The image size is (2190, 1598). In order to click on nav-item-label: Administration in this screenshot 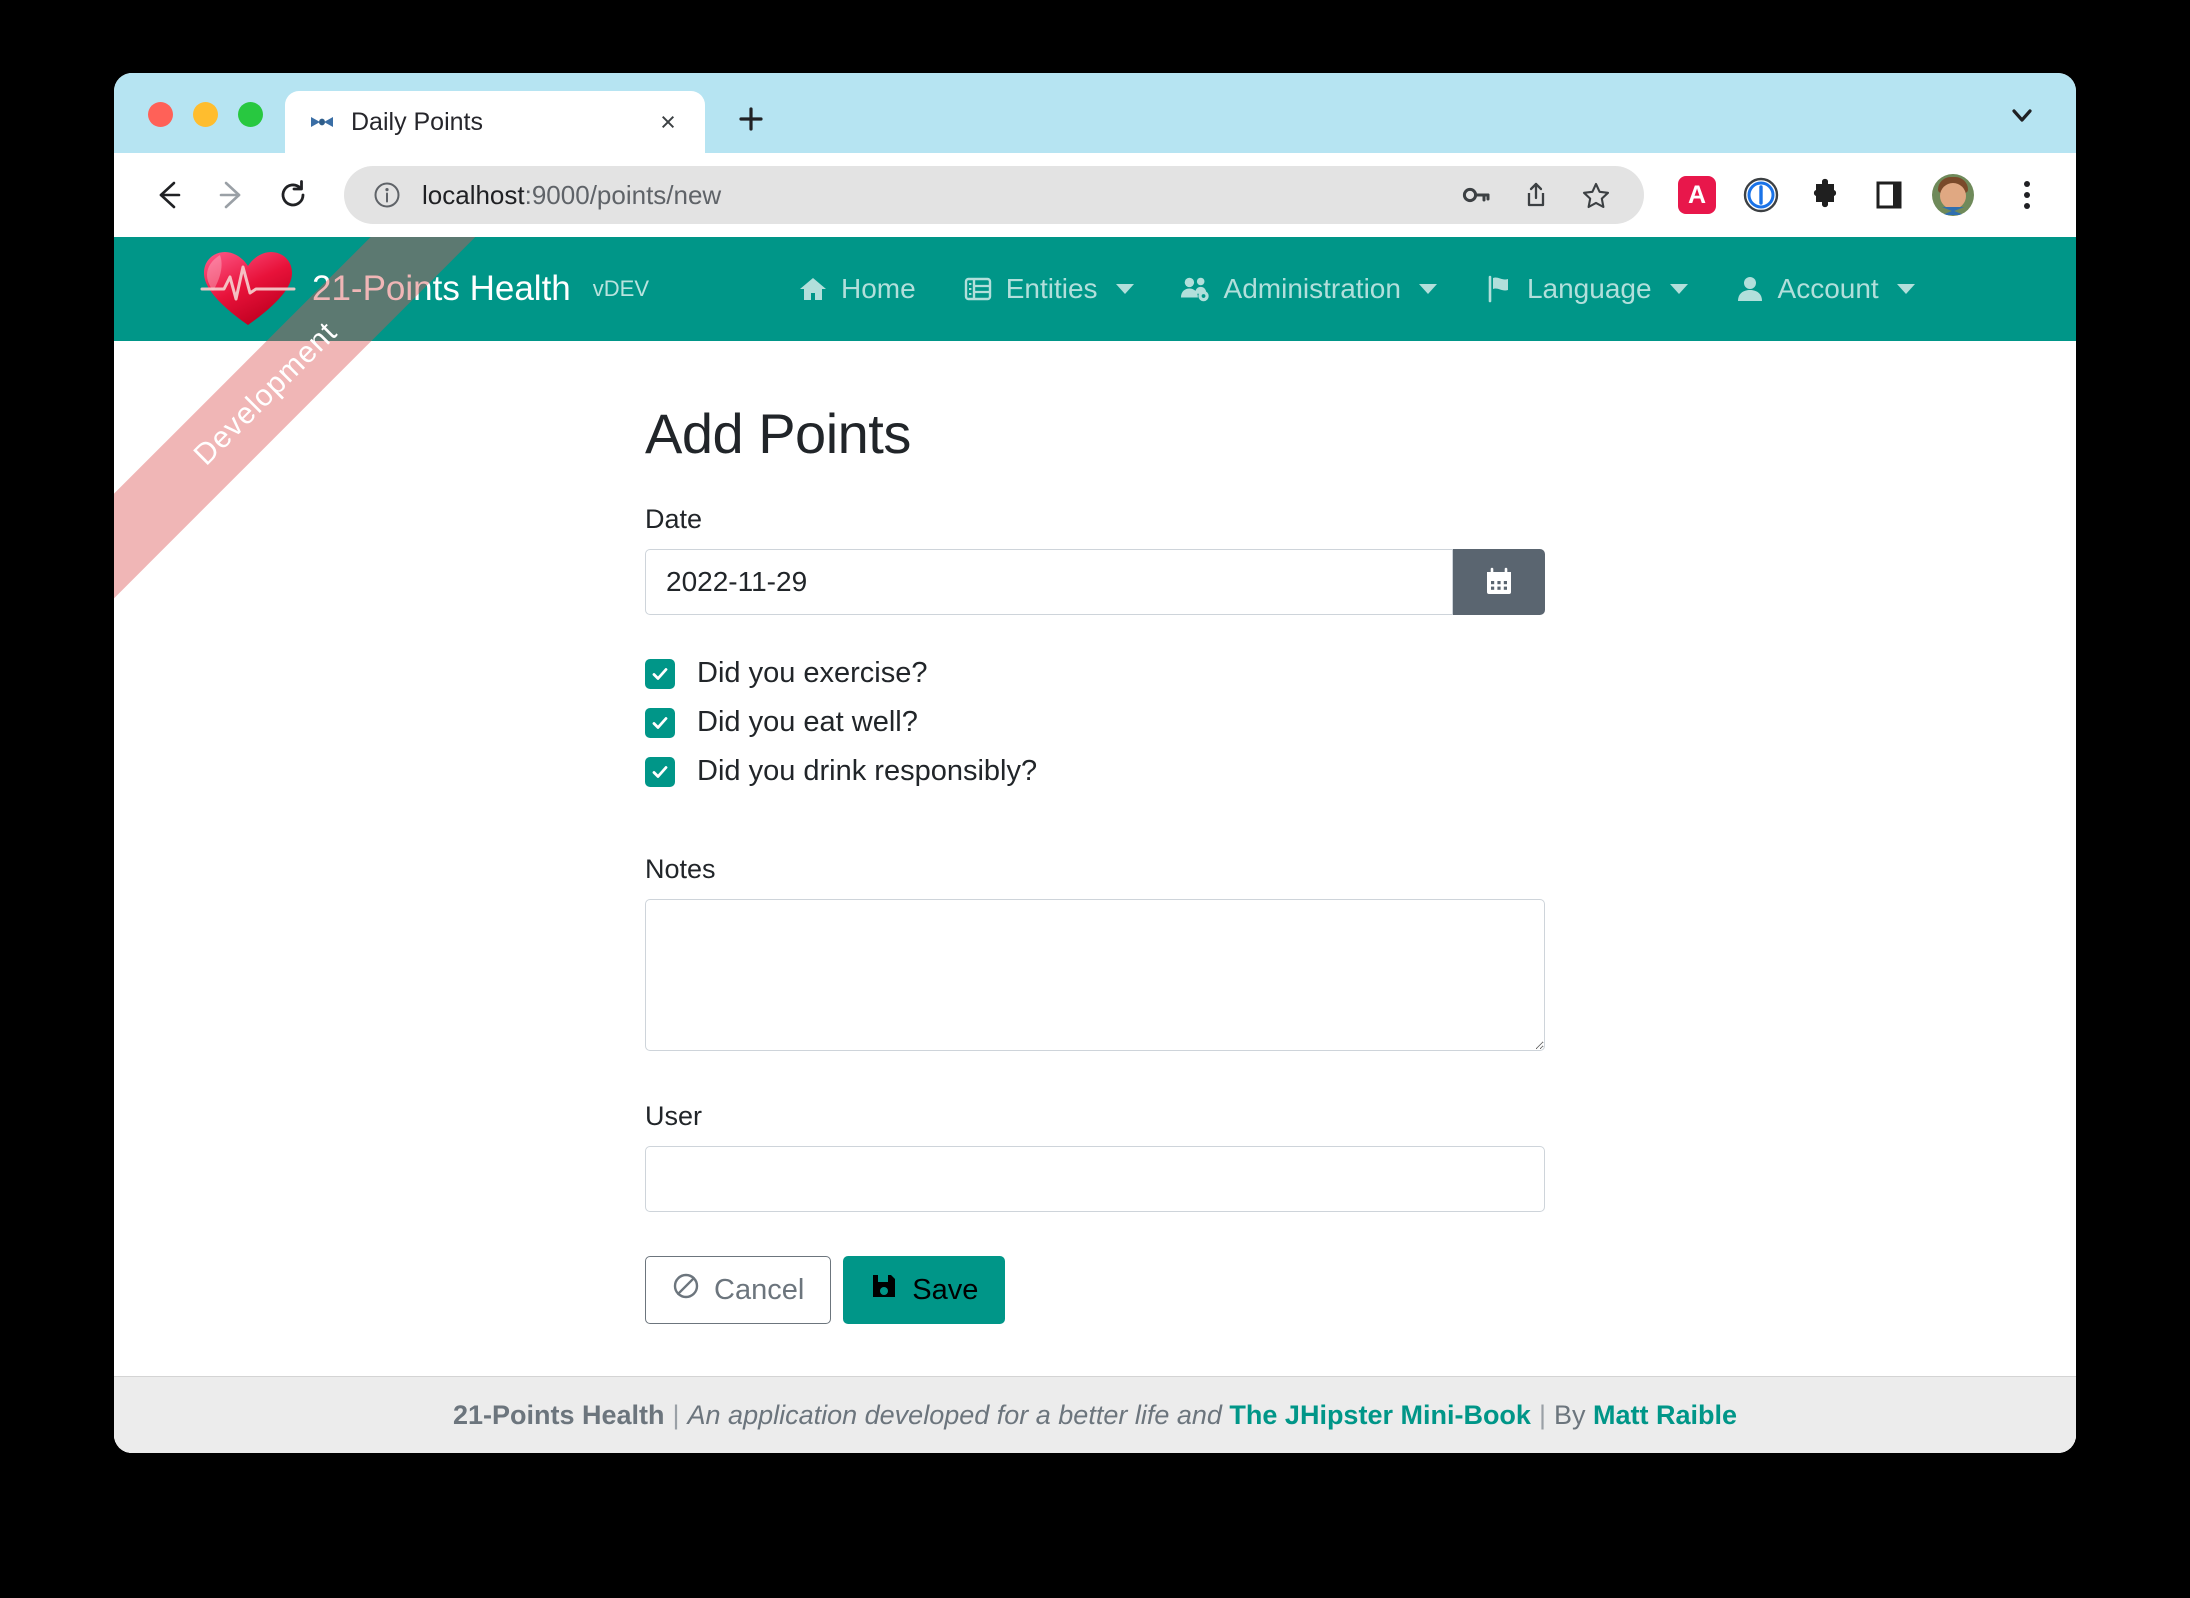, I will do `click(1312, 288)`.